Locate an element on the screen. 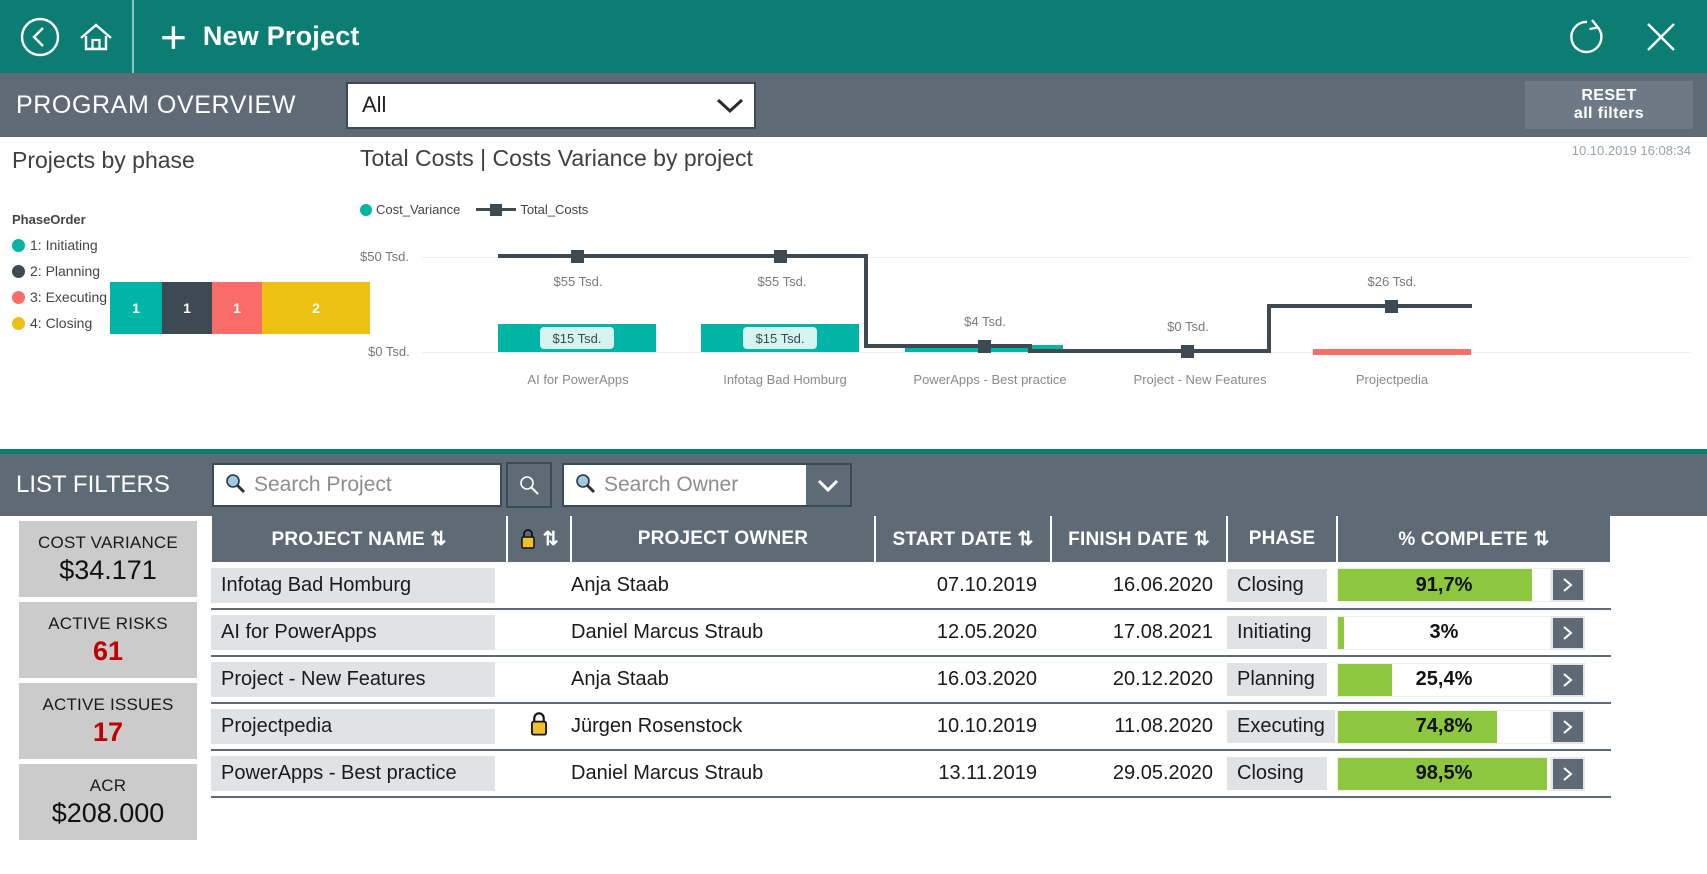 The height and width of the screenshot is (874, 1707). cell-project-name: AI for PowerApps is located at coordinates (359, 633).